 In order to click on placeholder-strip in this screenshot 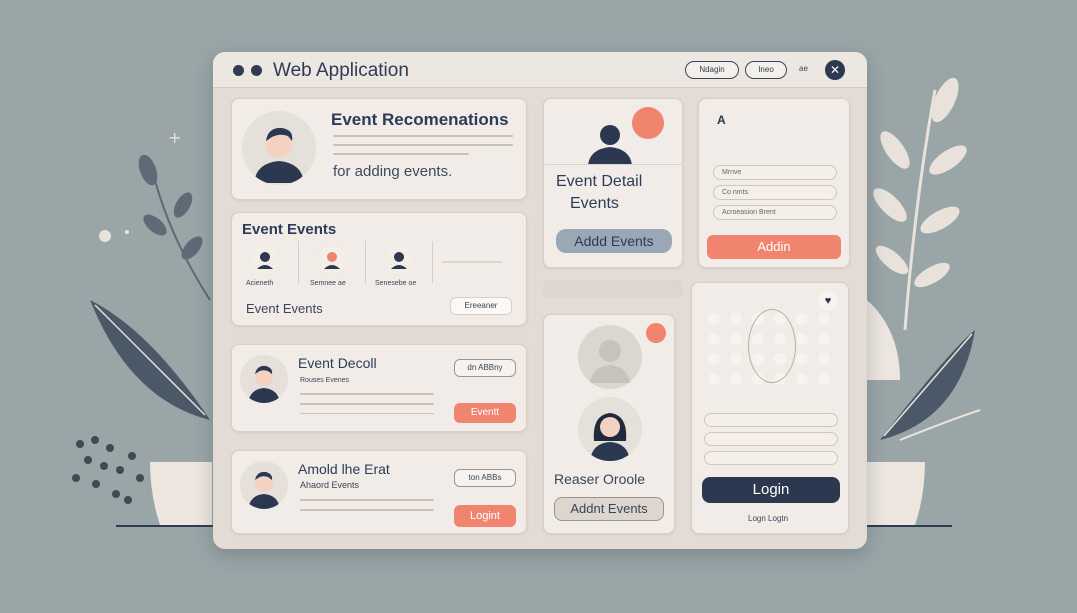, I will do `click(613, 289)`.